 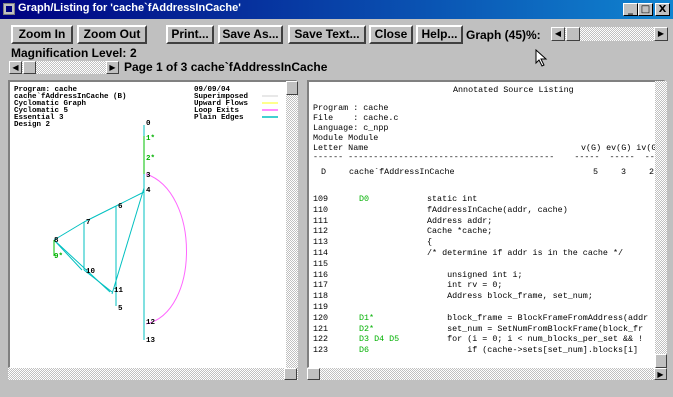 What do you see at coordinates (290, 374) in the screenshot?
I see `graph-hscroll-thumb` at bounding box center [290, 374].